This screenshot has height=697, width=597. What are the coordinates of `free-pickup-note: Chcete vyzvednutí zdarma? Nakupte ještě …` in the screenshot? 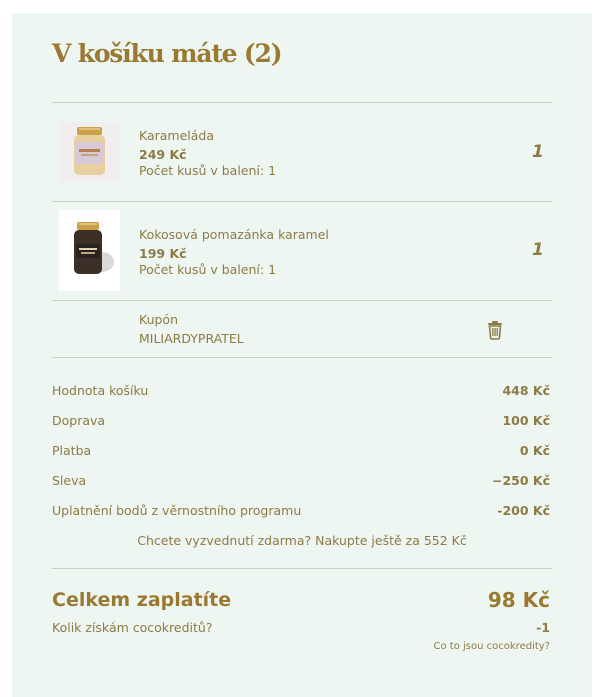 It's located at (302, 540).